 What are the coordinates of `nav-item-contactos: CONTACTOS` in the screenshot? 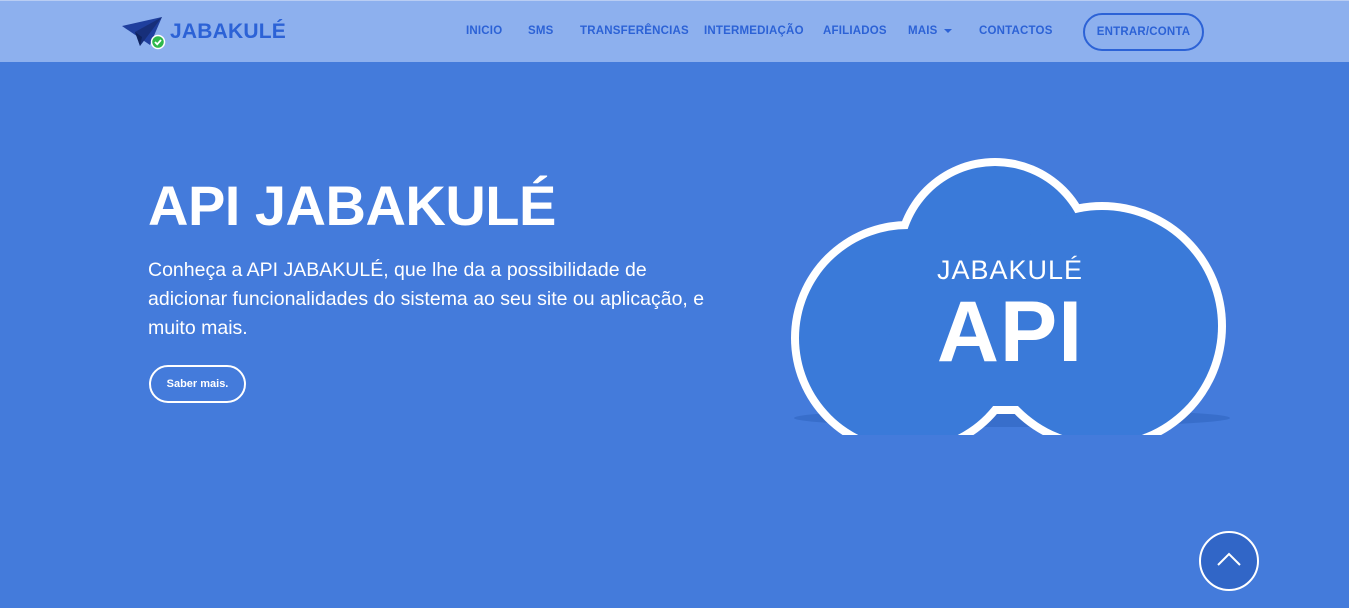 It's located at (1016, 31).